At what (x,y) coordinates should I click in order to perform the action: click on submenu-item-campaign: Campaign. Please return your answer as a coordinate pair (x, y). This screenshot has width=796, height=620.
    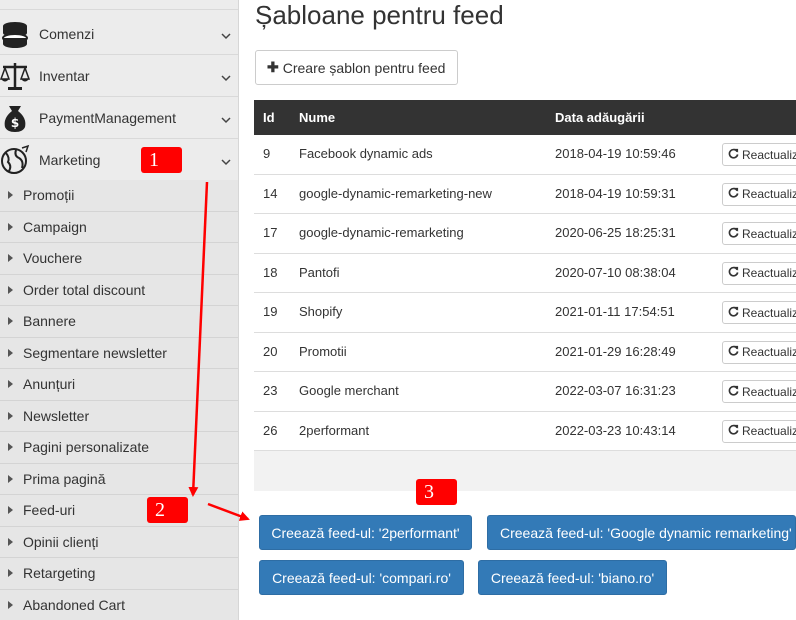
    Looking at the image, I should click on (119, 227).